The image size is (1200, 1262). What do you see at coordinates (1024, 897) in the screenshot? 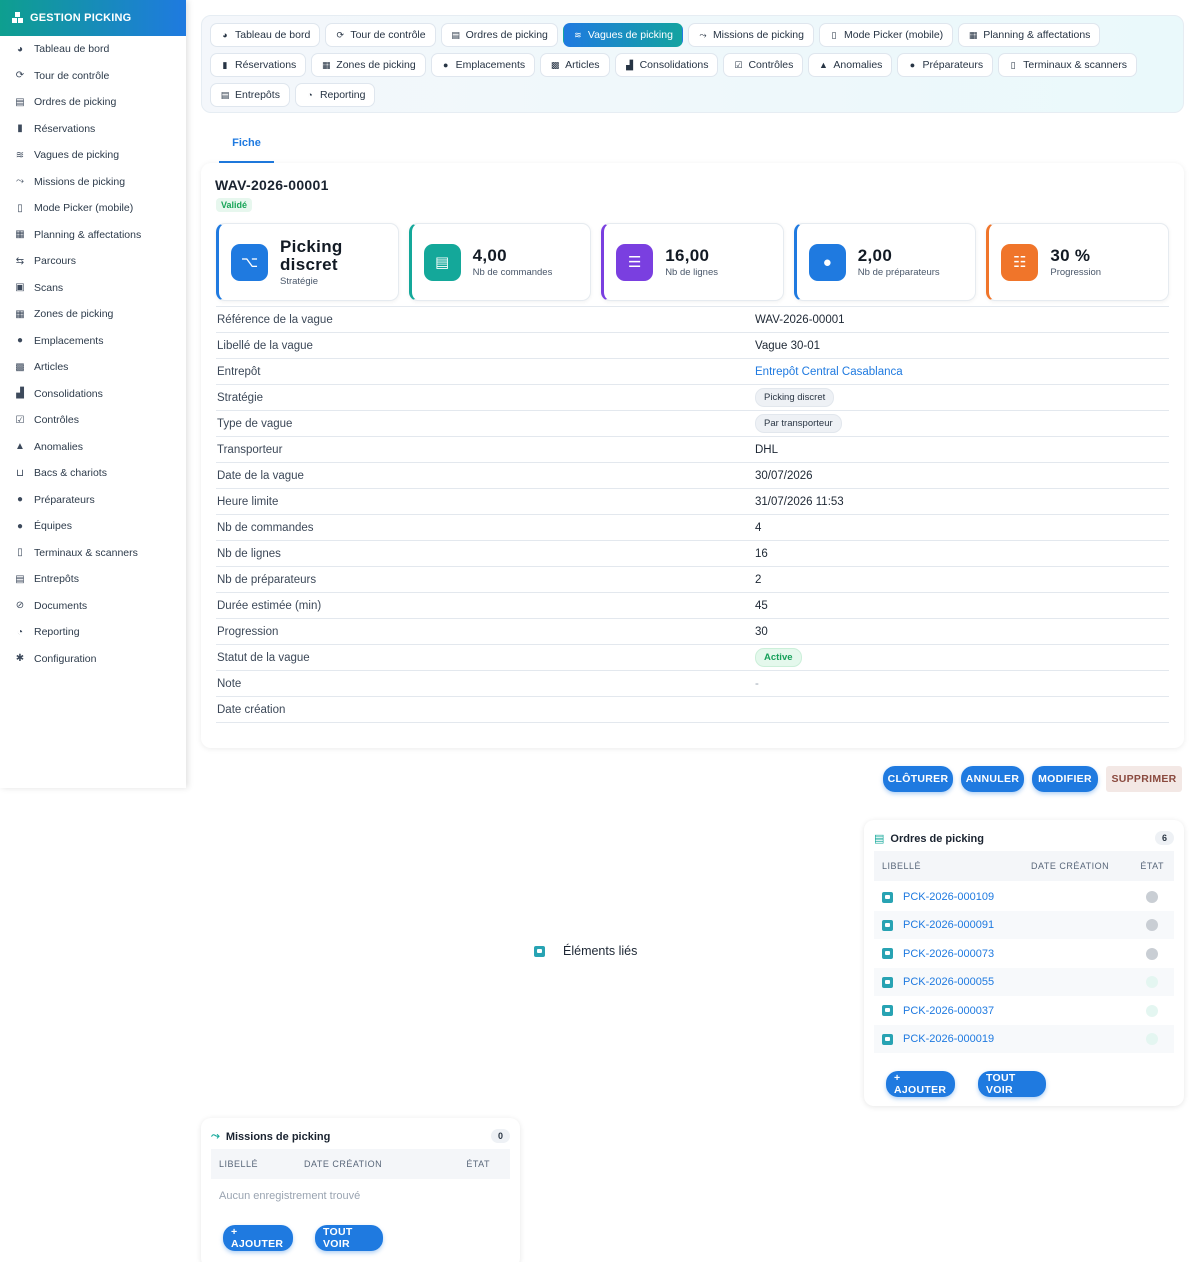
I see `table-row: PCK-2026-000109` at bounding box center [1024, 897].